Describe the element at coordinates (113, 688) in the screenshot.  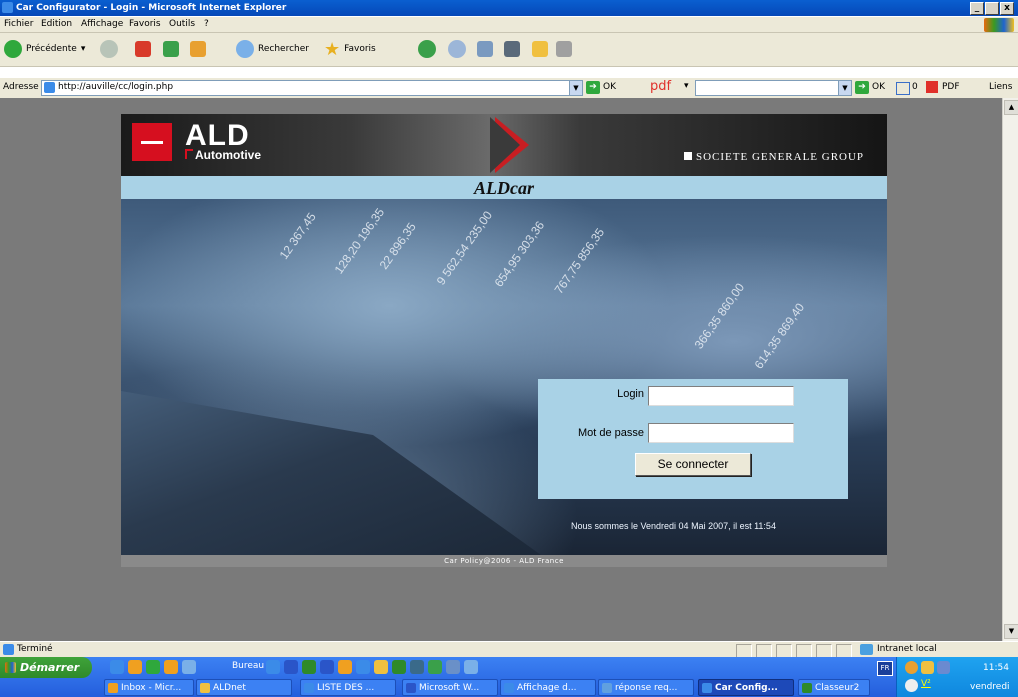
I see `outlook-icon` at that location.